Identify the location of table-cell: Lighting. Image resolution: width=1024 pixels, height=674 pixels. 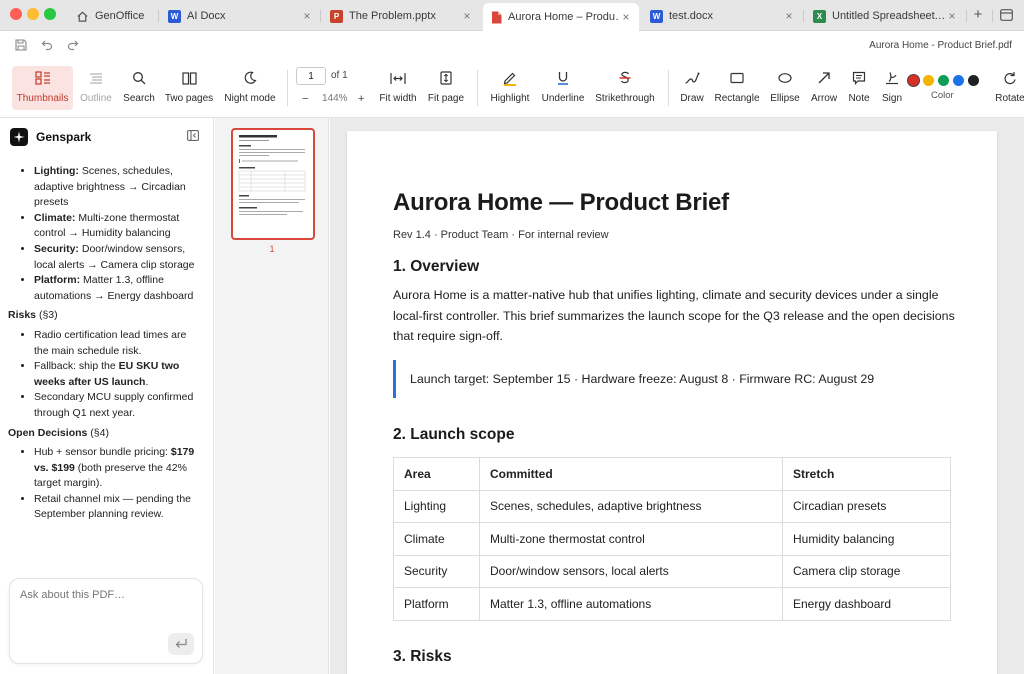
(436, 506).